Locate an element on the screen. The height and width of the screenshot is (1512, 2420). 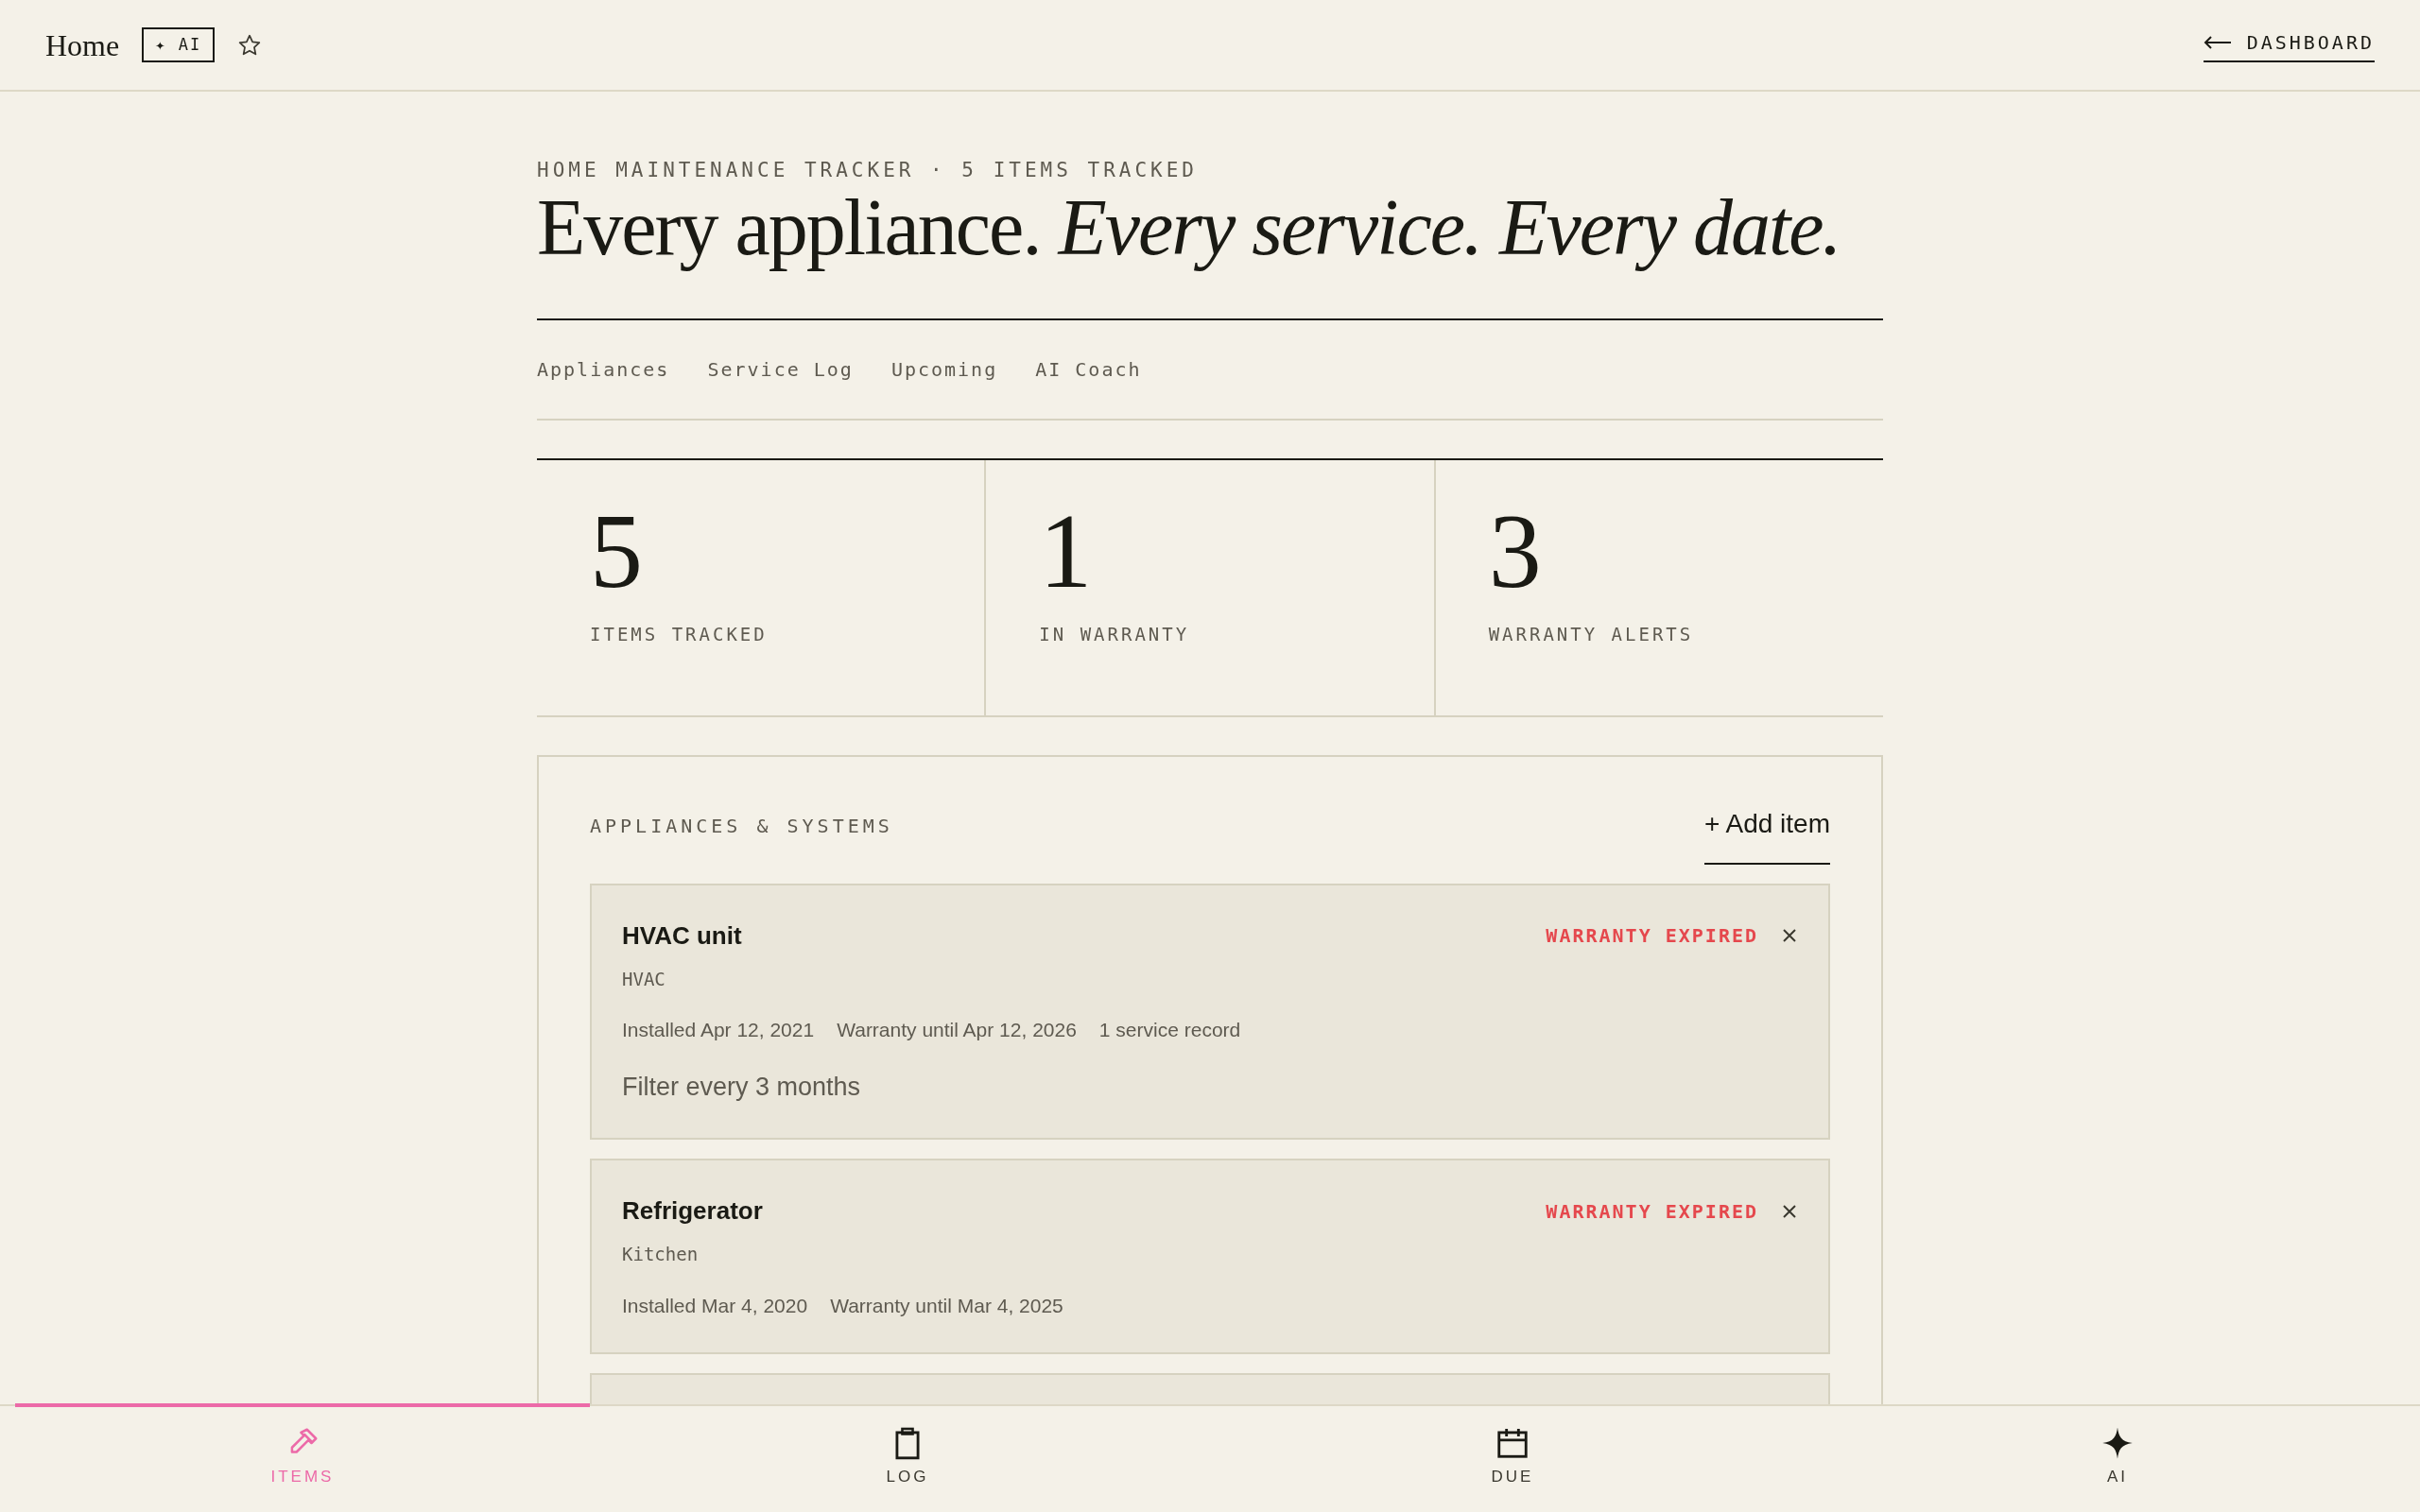
service-note: Filter every 3 months is located at coordinates (742, 1087).